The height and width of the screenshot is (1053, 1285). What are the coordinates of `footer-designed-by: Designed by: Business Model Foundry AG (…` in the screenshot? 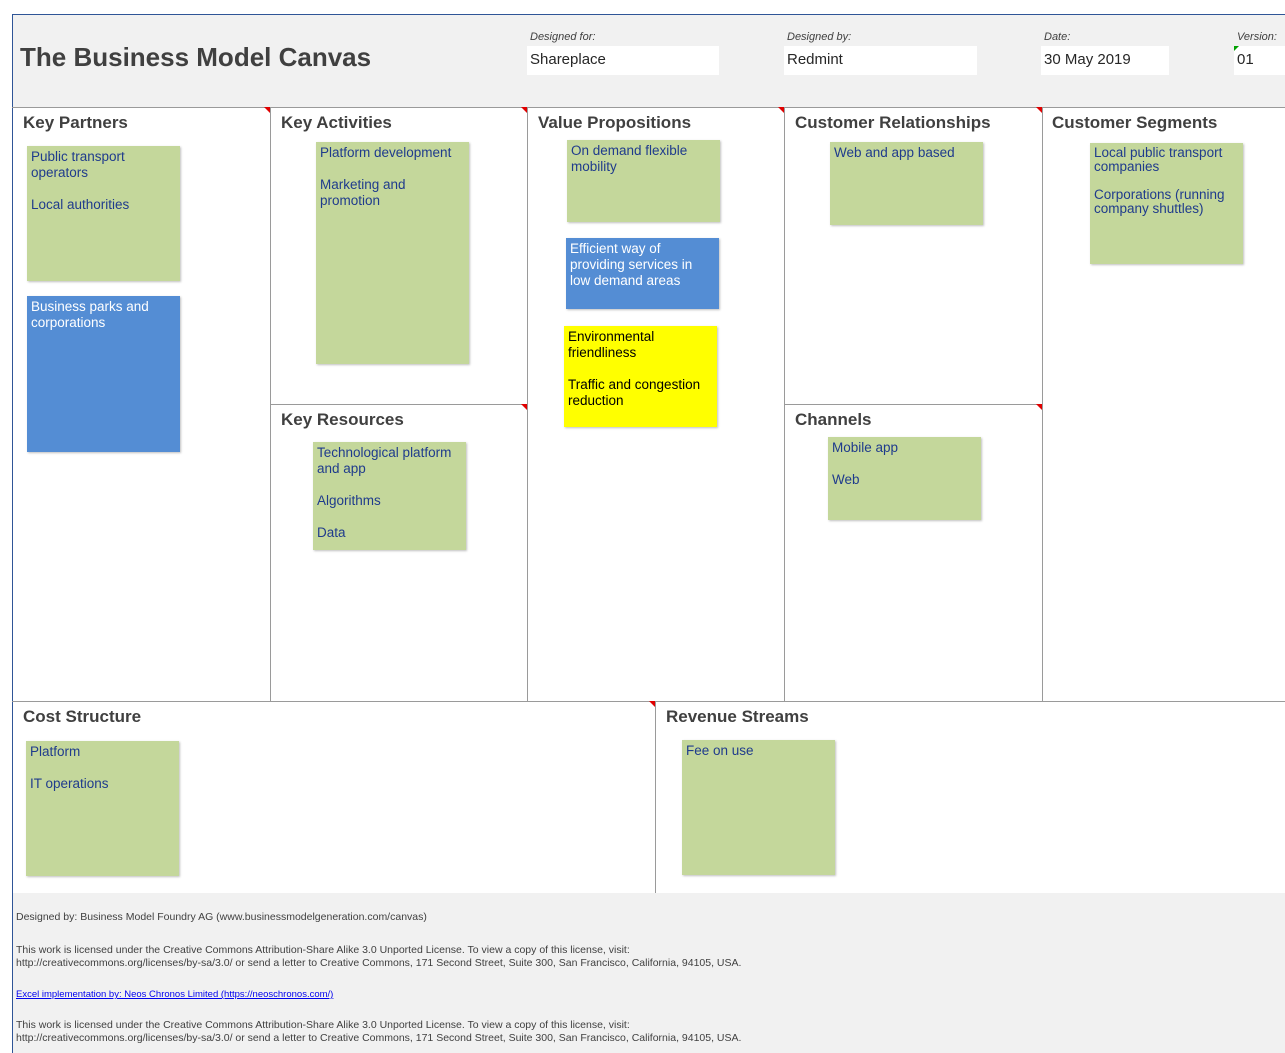 It's located at (221, 917).